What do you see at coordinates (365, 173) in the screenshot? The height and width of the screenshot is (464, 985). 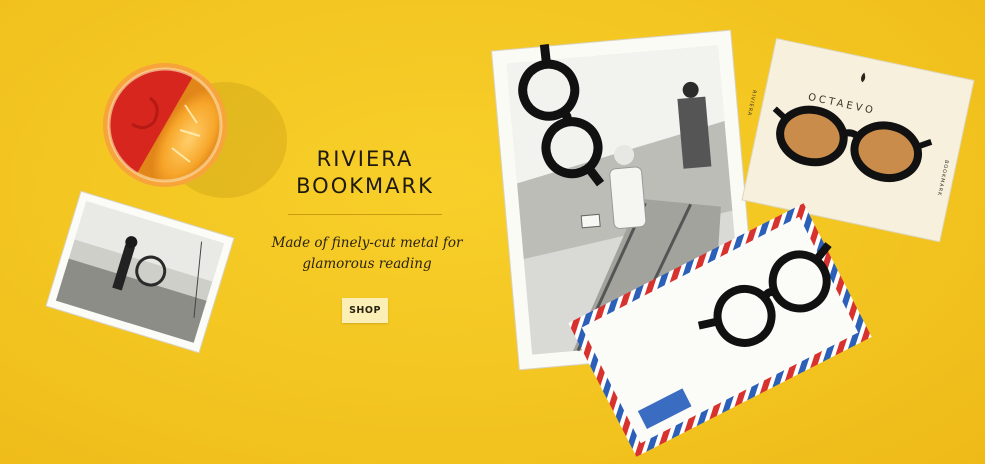 I see `banner-title: RIVIERA BOOKMARK` at bounding box center [365, 173].